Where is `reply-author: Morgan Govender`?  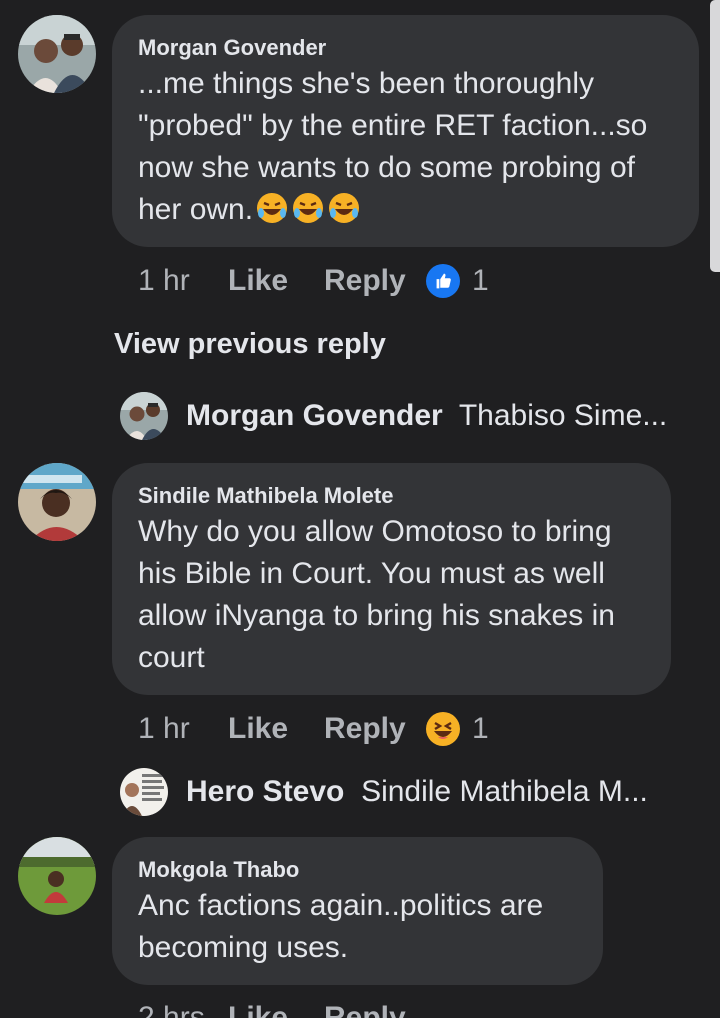
reply-author: Morgan Govender is located at coordinates (314, 415).